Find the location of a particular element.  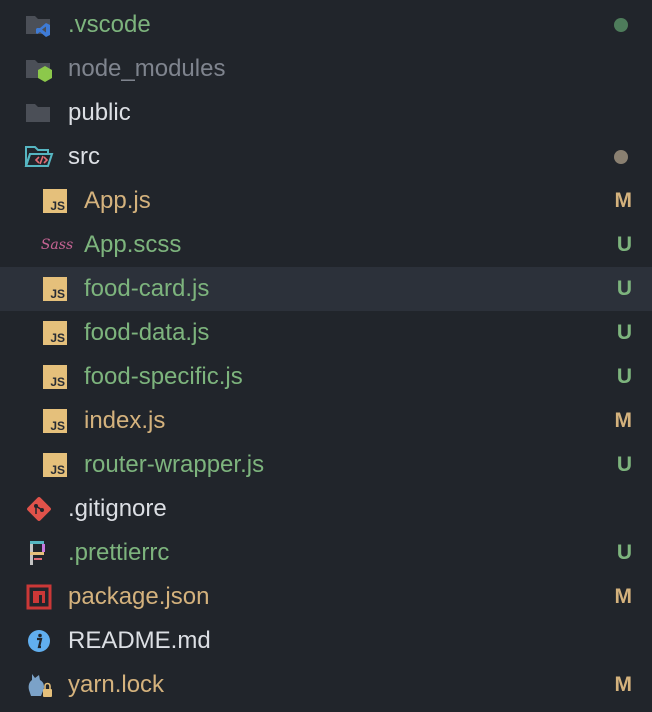

tree-item-yarn-lock: yarn.lock M is located at coordinates (326, 685).